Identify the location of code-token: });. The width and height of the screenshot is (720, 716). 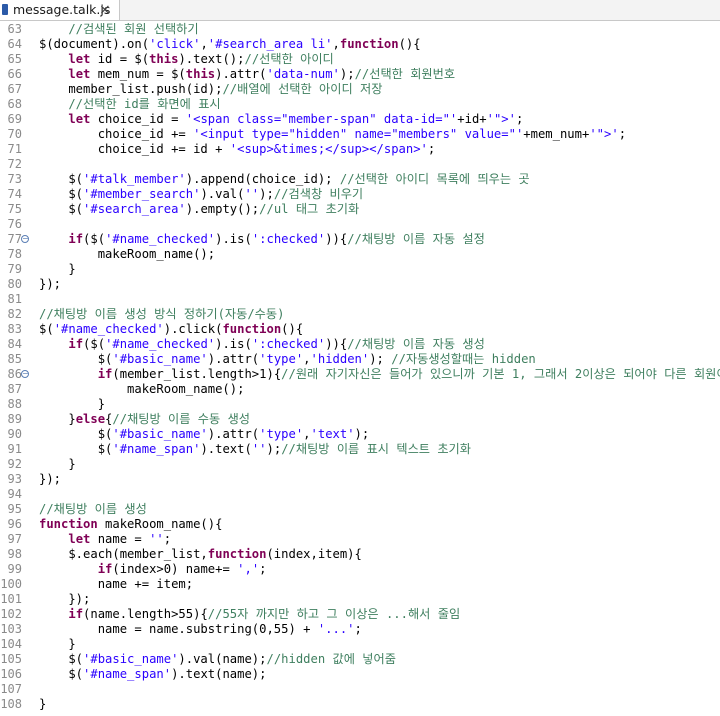
(50, 479).